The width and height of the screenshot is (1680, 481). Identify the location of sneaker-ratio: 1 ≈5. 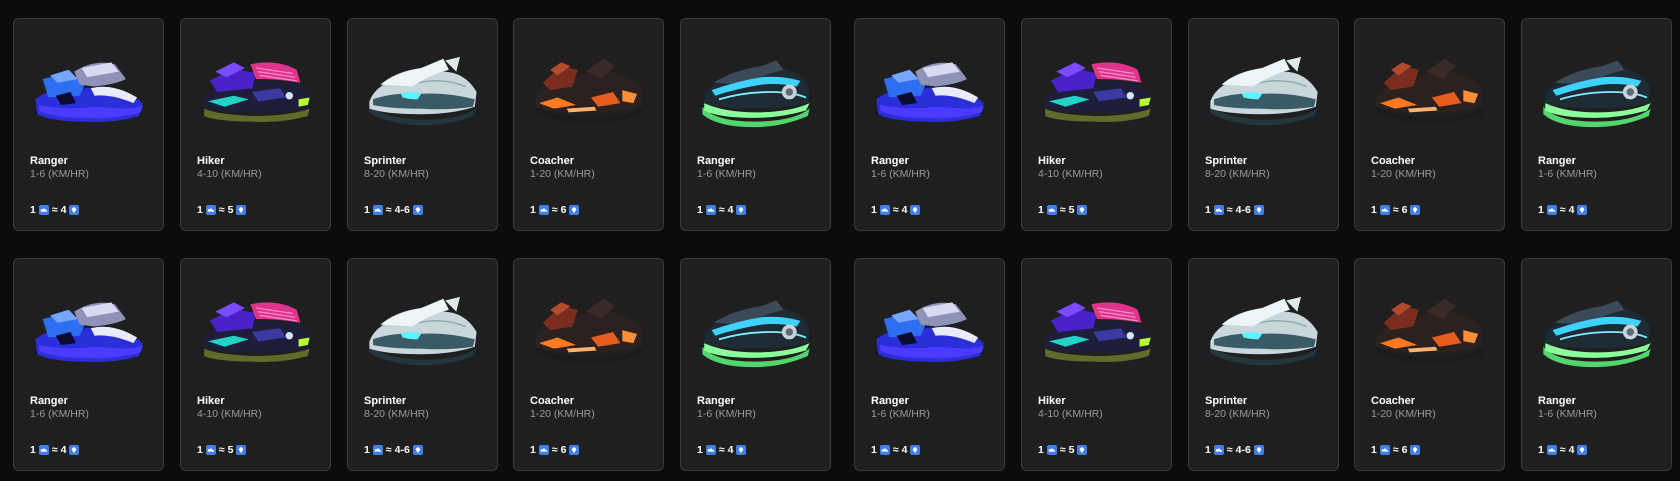
(222, 210).